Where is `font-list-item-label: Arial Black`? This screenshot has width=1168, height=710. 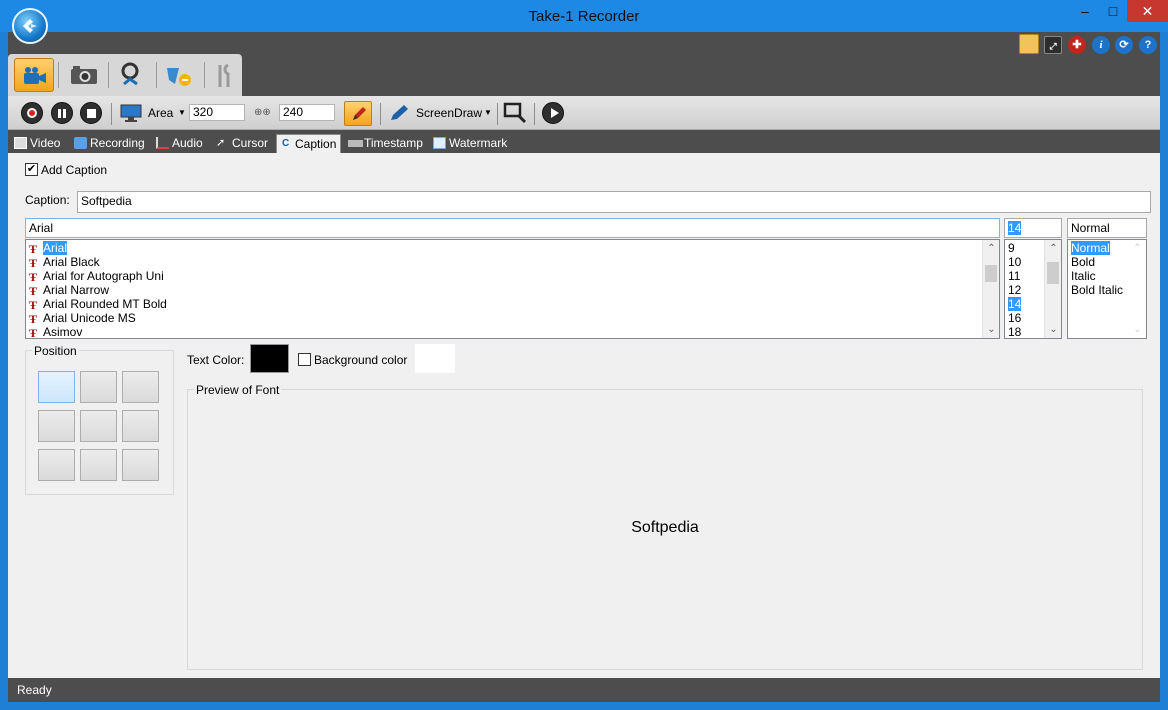
font-list-item-label: Arial Black is located at coordinates (71, 262).